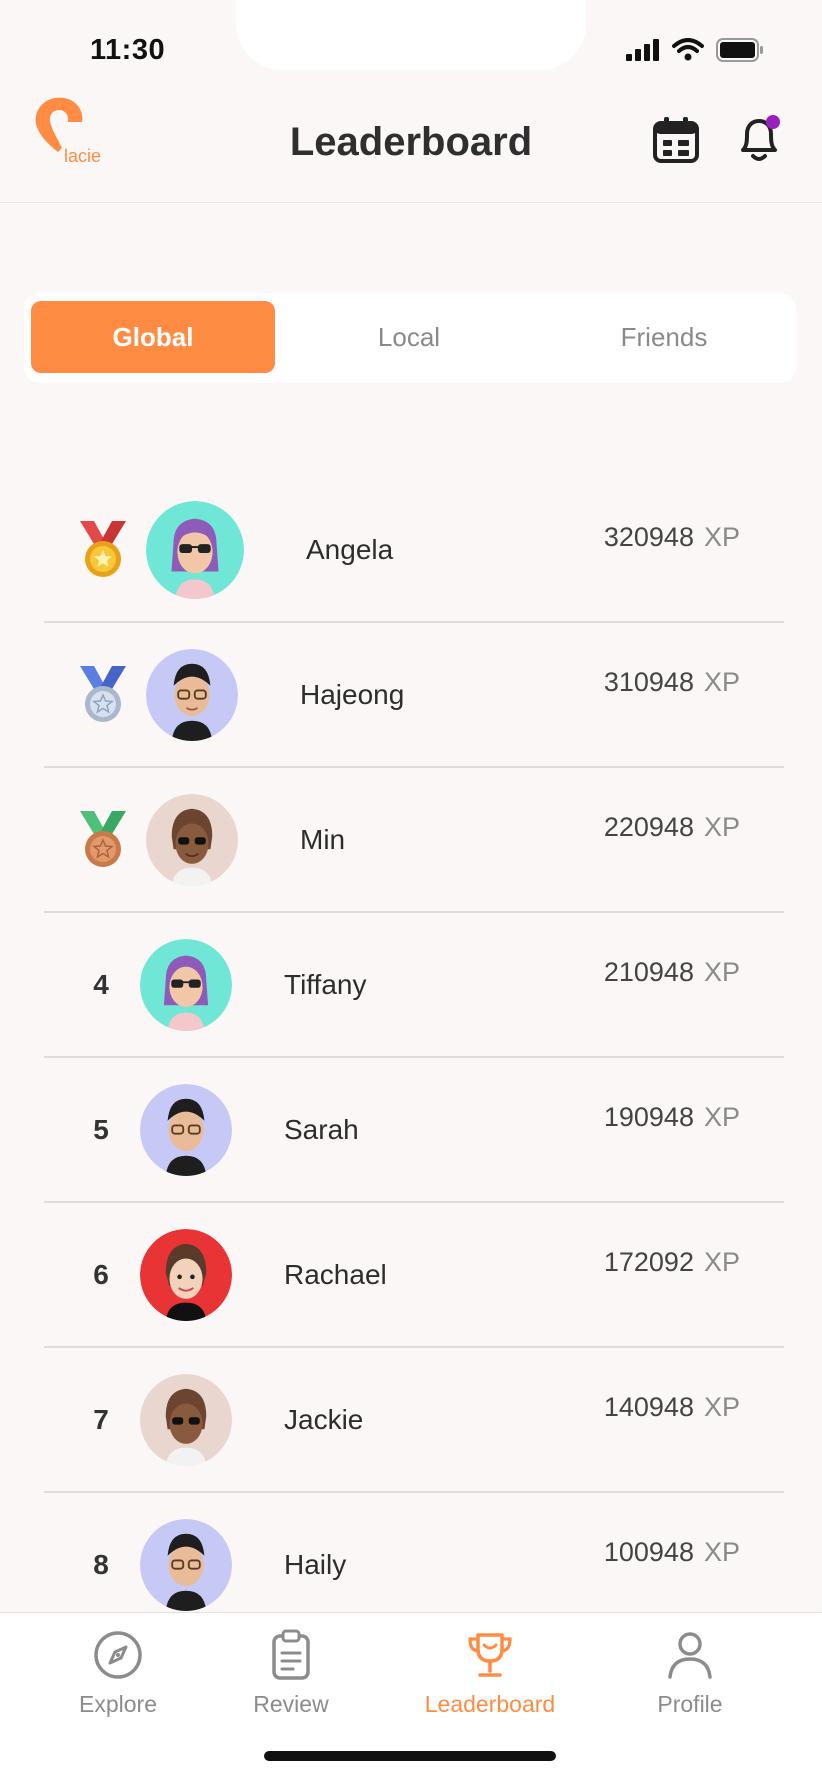  What do you see at coordinates (335, 1274) in the screenshot?
I see `player-name: Rachael` at bounding box center [335, 1274].